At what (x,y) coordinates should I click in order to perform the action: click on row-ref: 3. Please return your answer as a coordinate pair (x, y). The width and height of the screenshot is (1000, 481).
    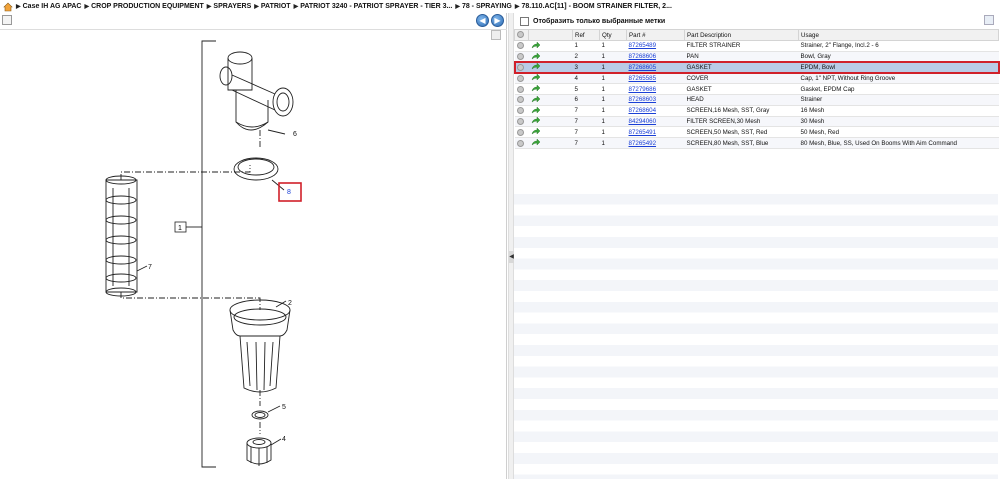
    Looking at the image, I should click on (586, 68).